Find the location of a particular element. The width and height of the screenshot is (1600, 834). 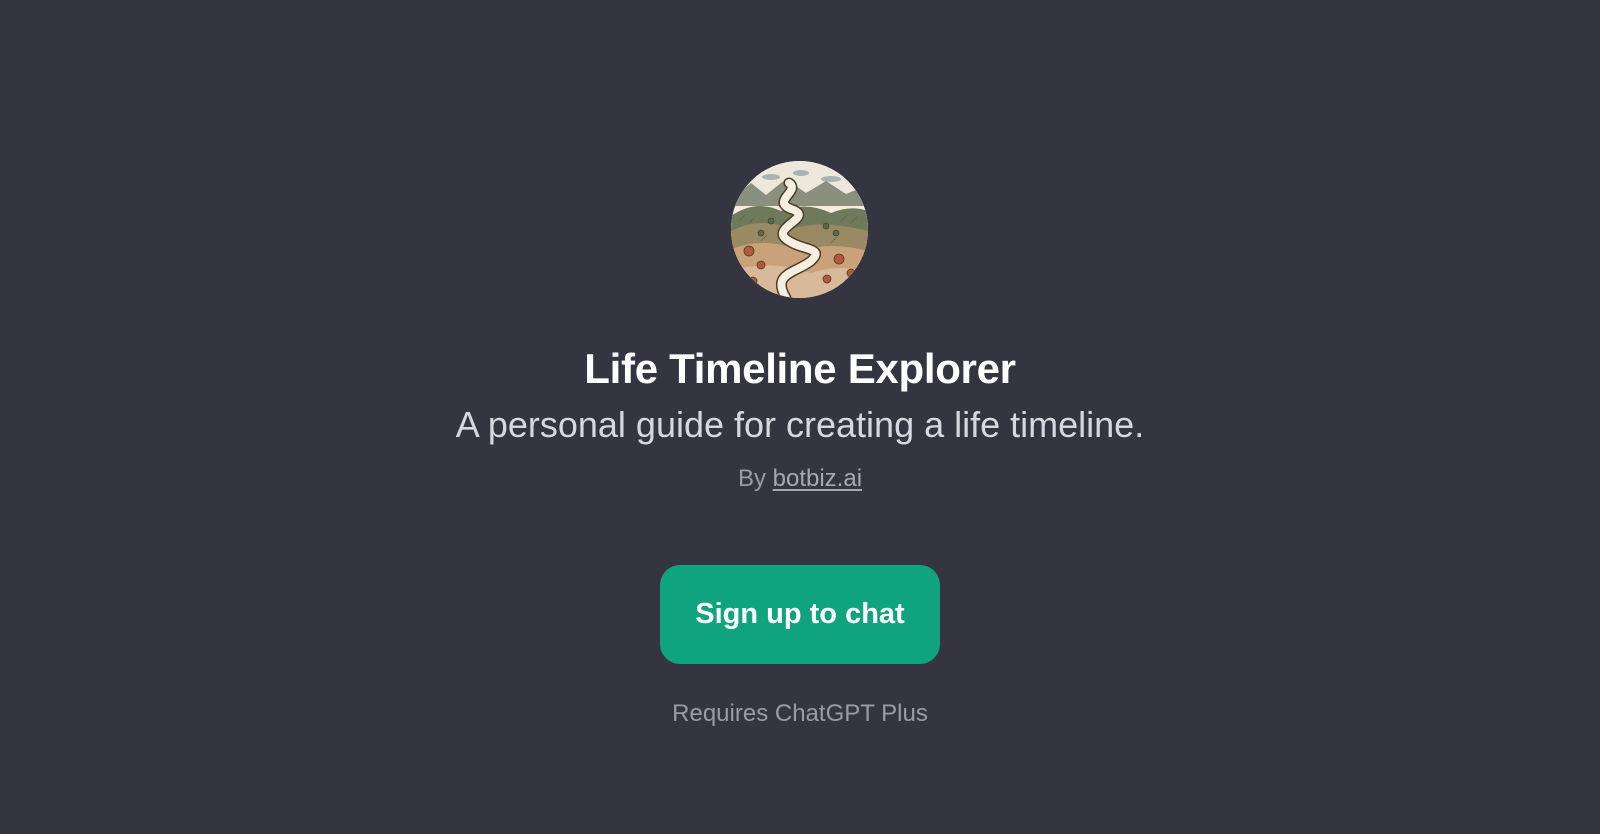

plan-requirement-note: Requires ChatGPT Plus is located at coordinates (800, 713).